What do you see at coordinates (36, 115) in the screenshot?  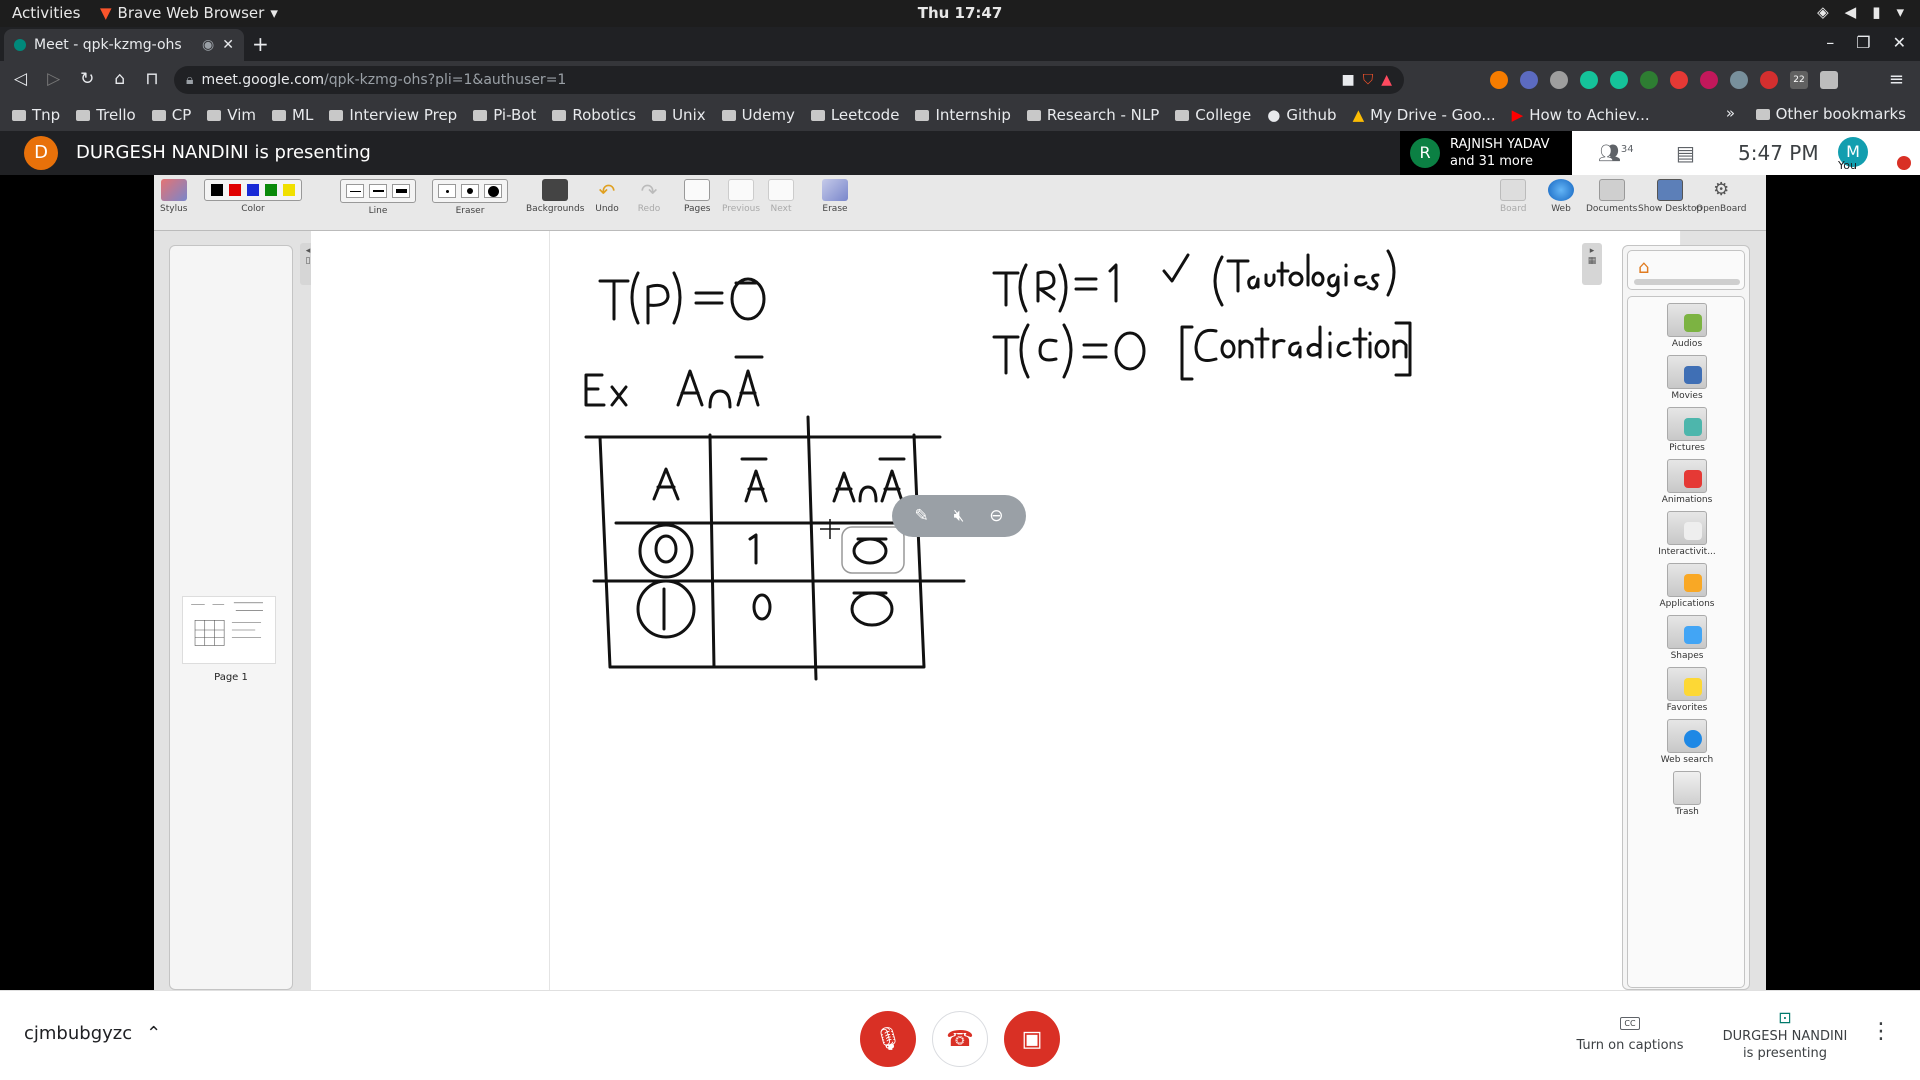 I see `bookmark-item: Tnp` at bounding box center [36, 115].